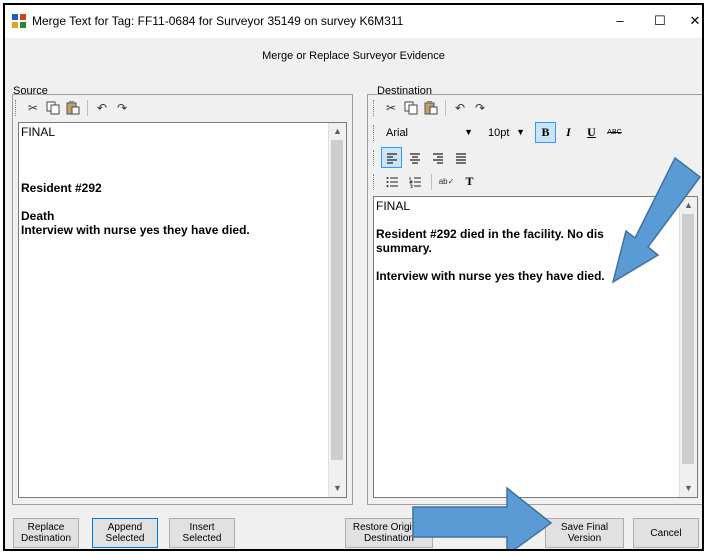  Describe the element at coordinates (656, 220) in the screenshot. I see `diagonal-arrow-icon` at that location.